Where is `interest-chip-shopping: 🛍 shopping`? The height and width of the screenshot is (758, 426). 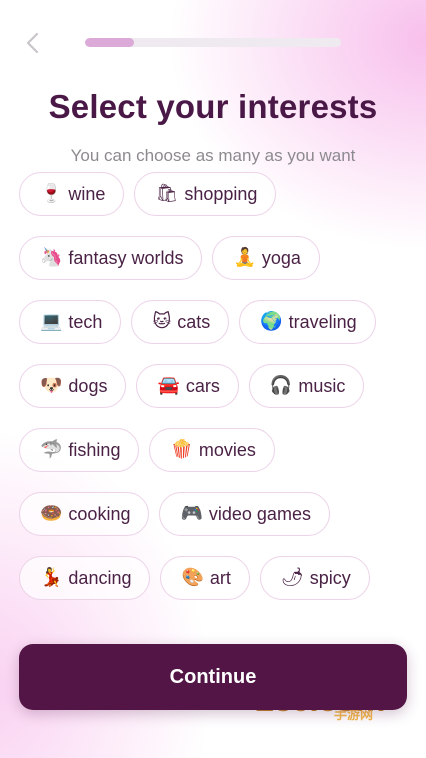
interest-chip-shopping: 🛍 shopping is located at coordinates (205, 194).